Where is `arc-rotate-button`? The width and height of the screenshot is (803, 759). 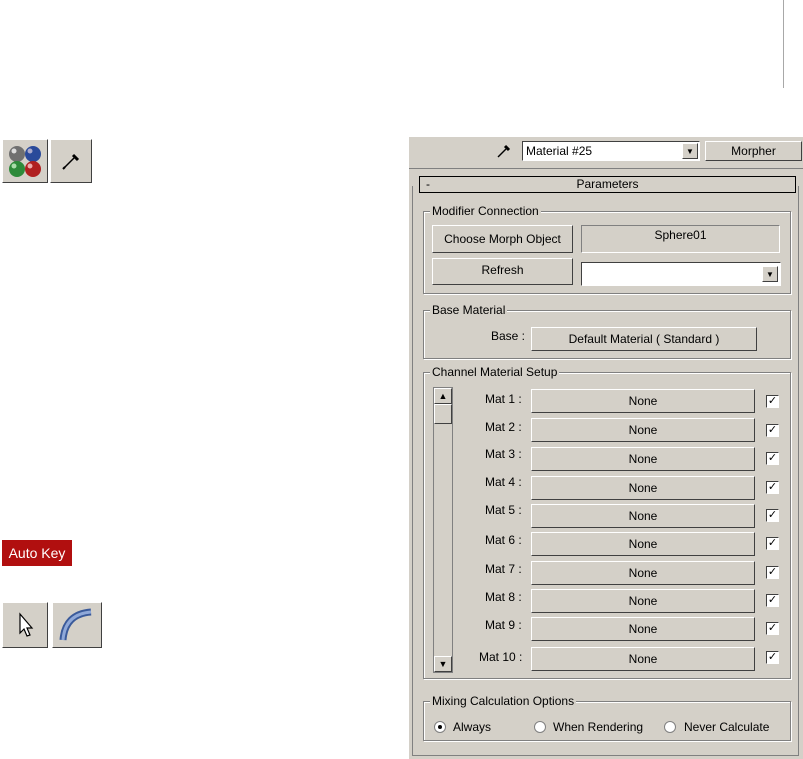
arc-rotate-button is located at coordinates (77, 625).